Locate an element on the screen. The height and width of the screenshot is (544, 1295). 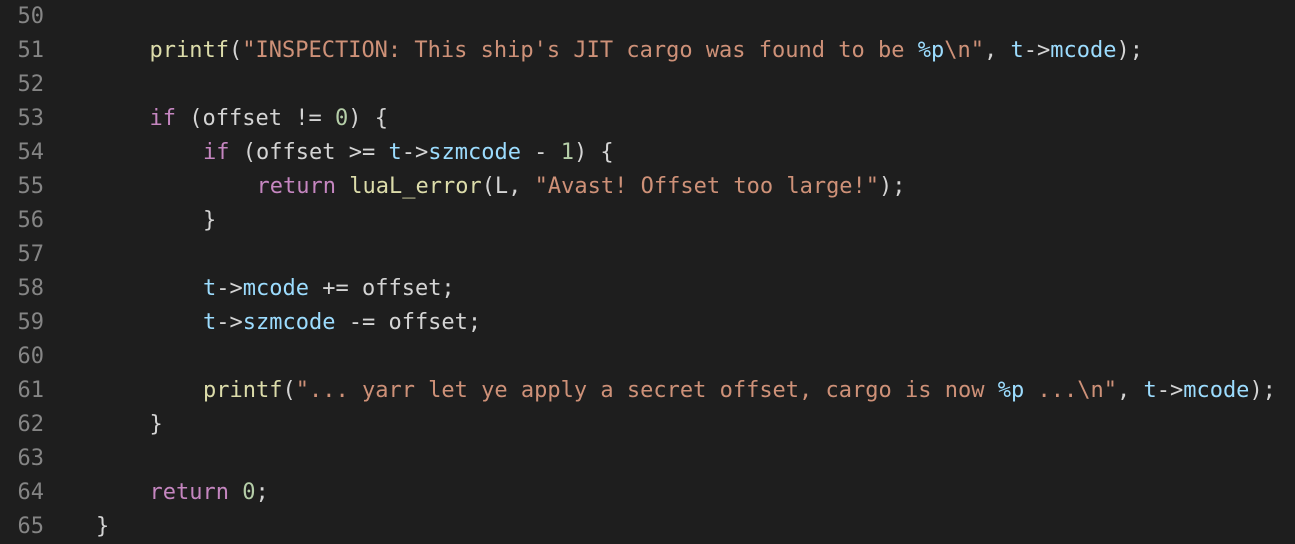
line-number: 64 is located at coordinates (31, 492).